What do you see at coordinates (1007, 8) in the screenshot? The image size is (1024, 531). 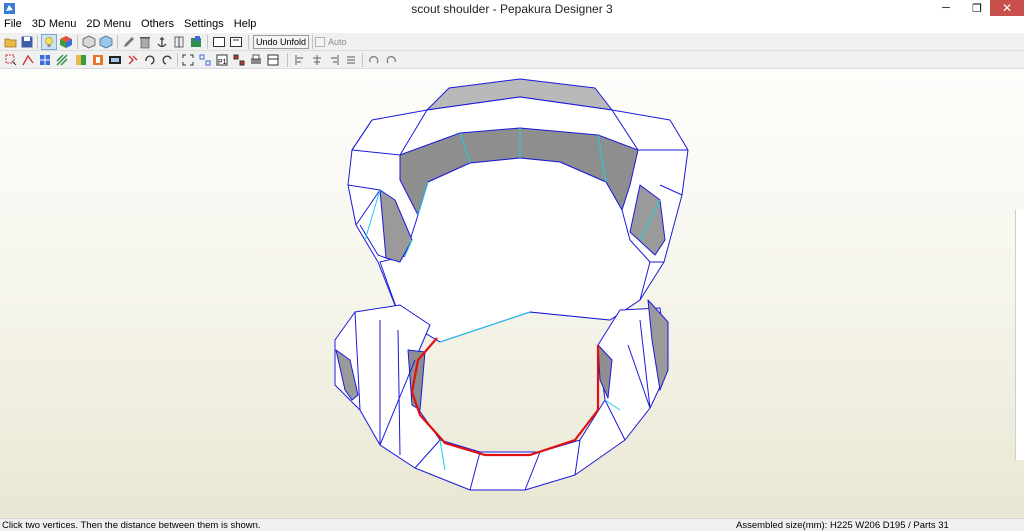 I see `close-button: ✕` at bounding box center [1007, 8].